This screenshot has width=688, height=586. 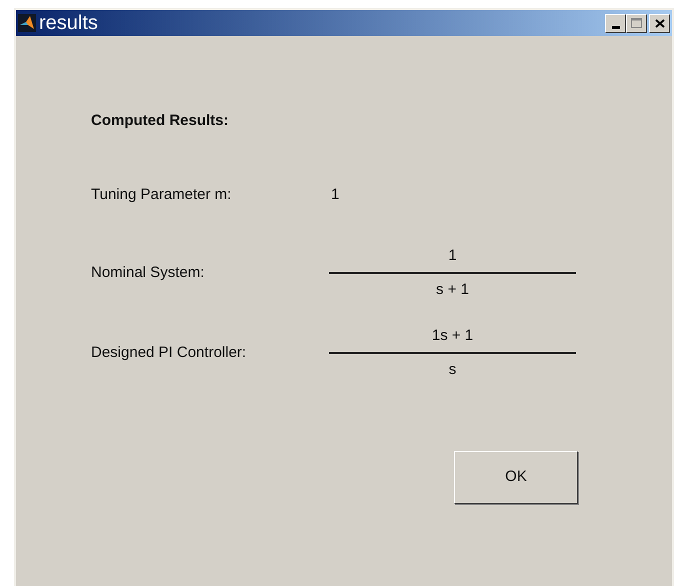 What do you see at coordinates (452, 290) in the screenshot?
I see `denominator: s + 1` at bounding box center [452, 290].